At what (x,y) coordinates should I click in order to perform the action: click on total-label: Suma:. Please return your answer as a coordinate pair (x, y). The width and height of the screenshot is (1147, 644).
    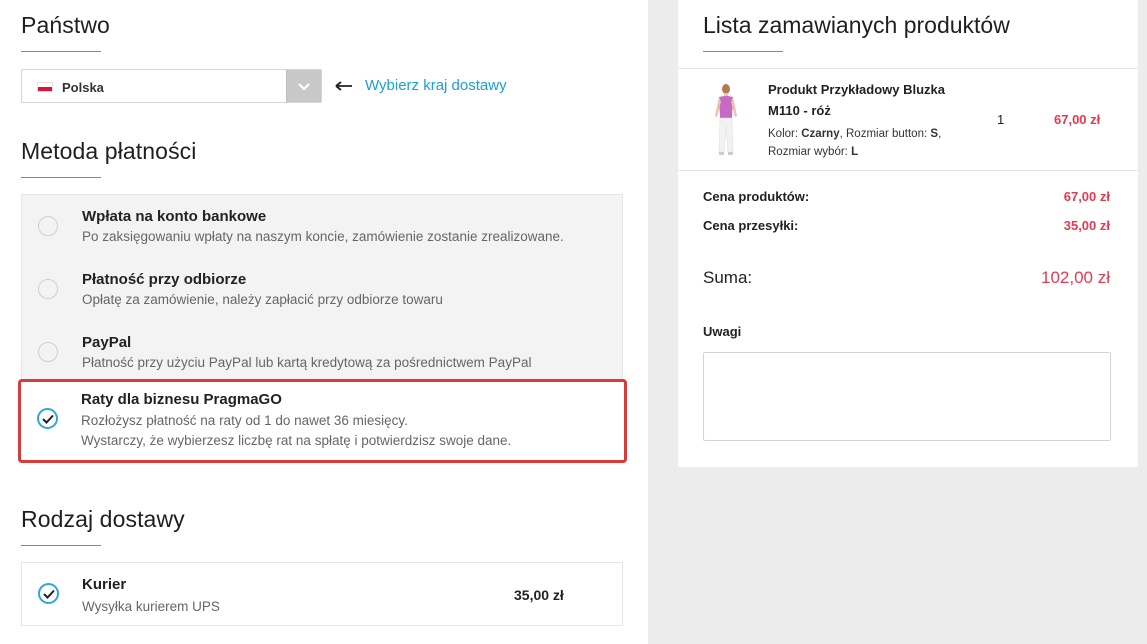
    Looking at the image, I should click on (728, 277).